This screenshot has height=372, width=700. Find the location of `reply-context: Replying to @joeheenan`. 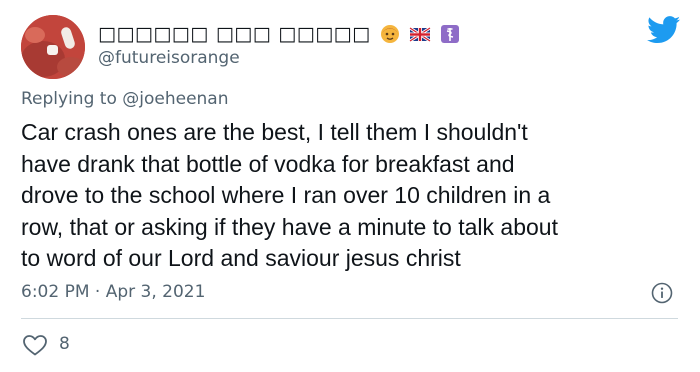

reply-context: Replying to @joeheenan is located at coordinates (125, 99).